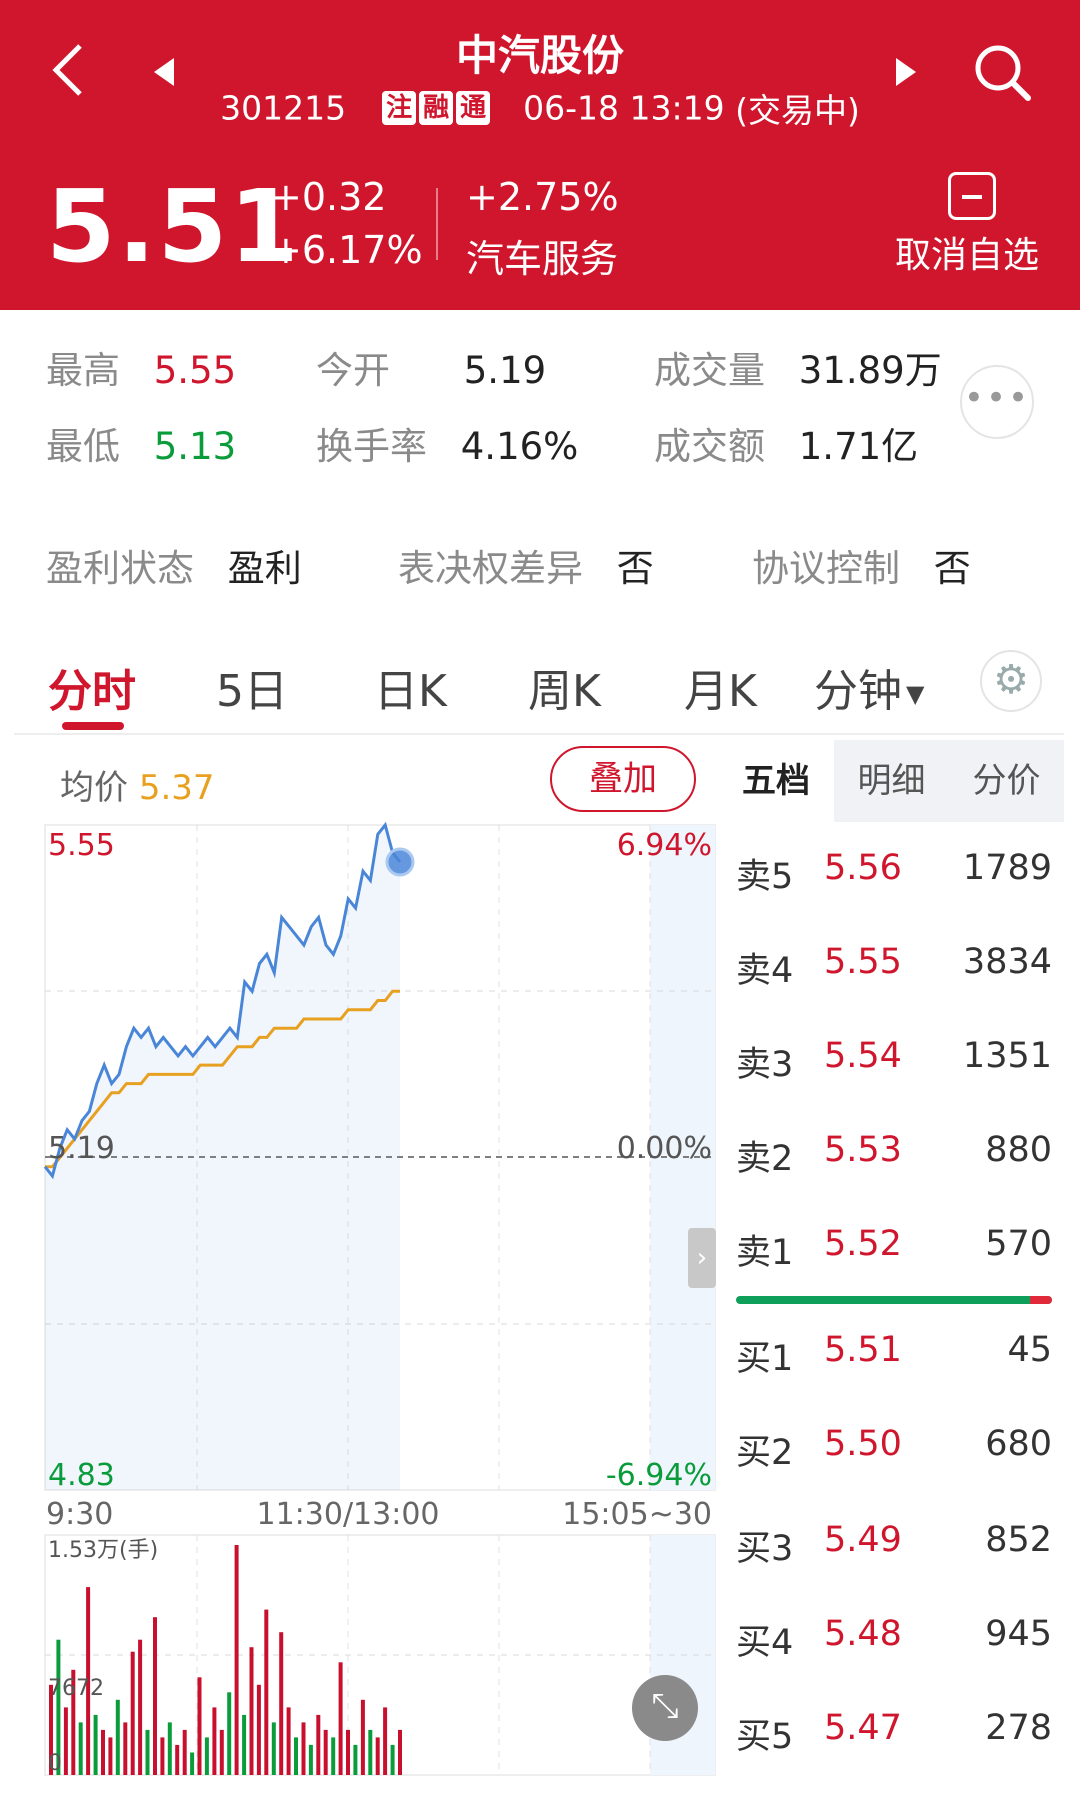  What do you see at coordinates (765, 1737) in the screenshot?
I see `level-label: 买5` at bounding box center [765, 1737].